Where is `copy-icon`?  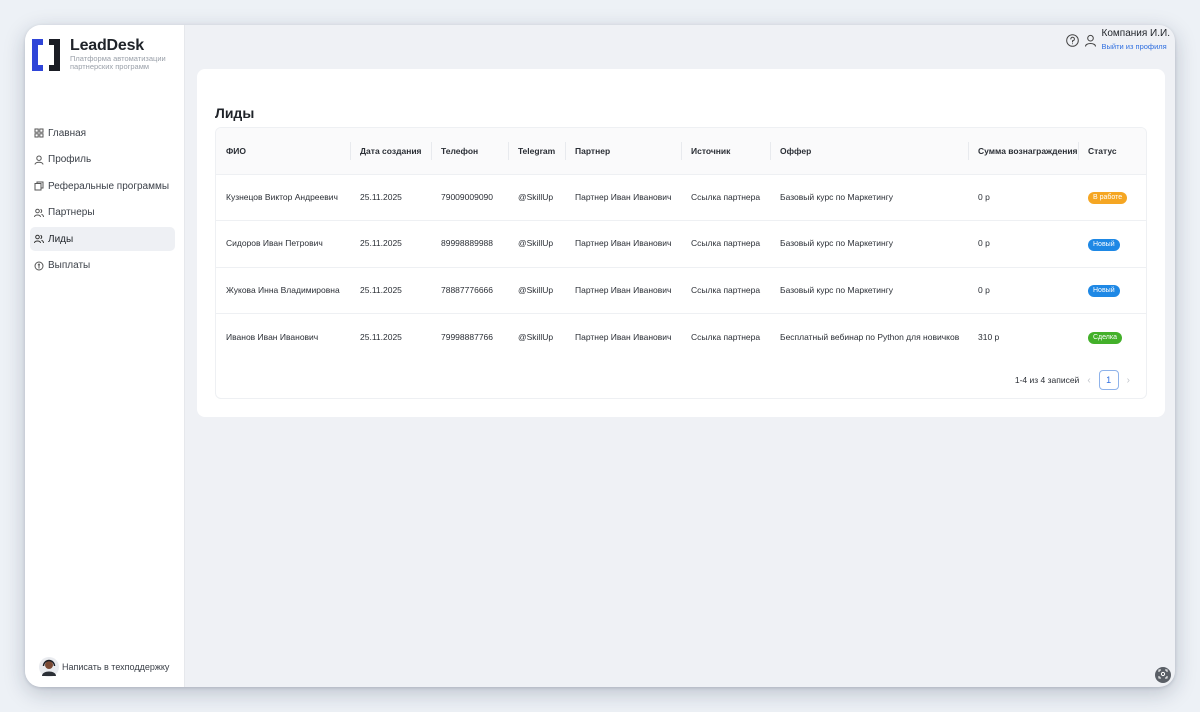
copy-icon is located at coordinates (39, 186).